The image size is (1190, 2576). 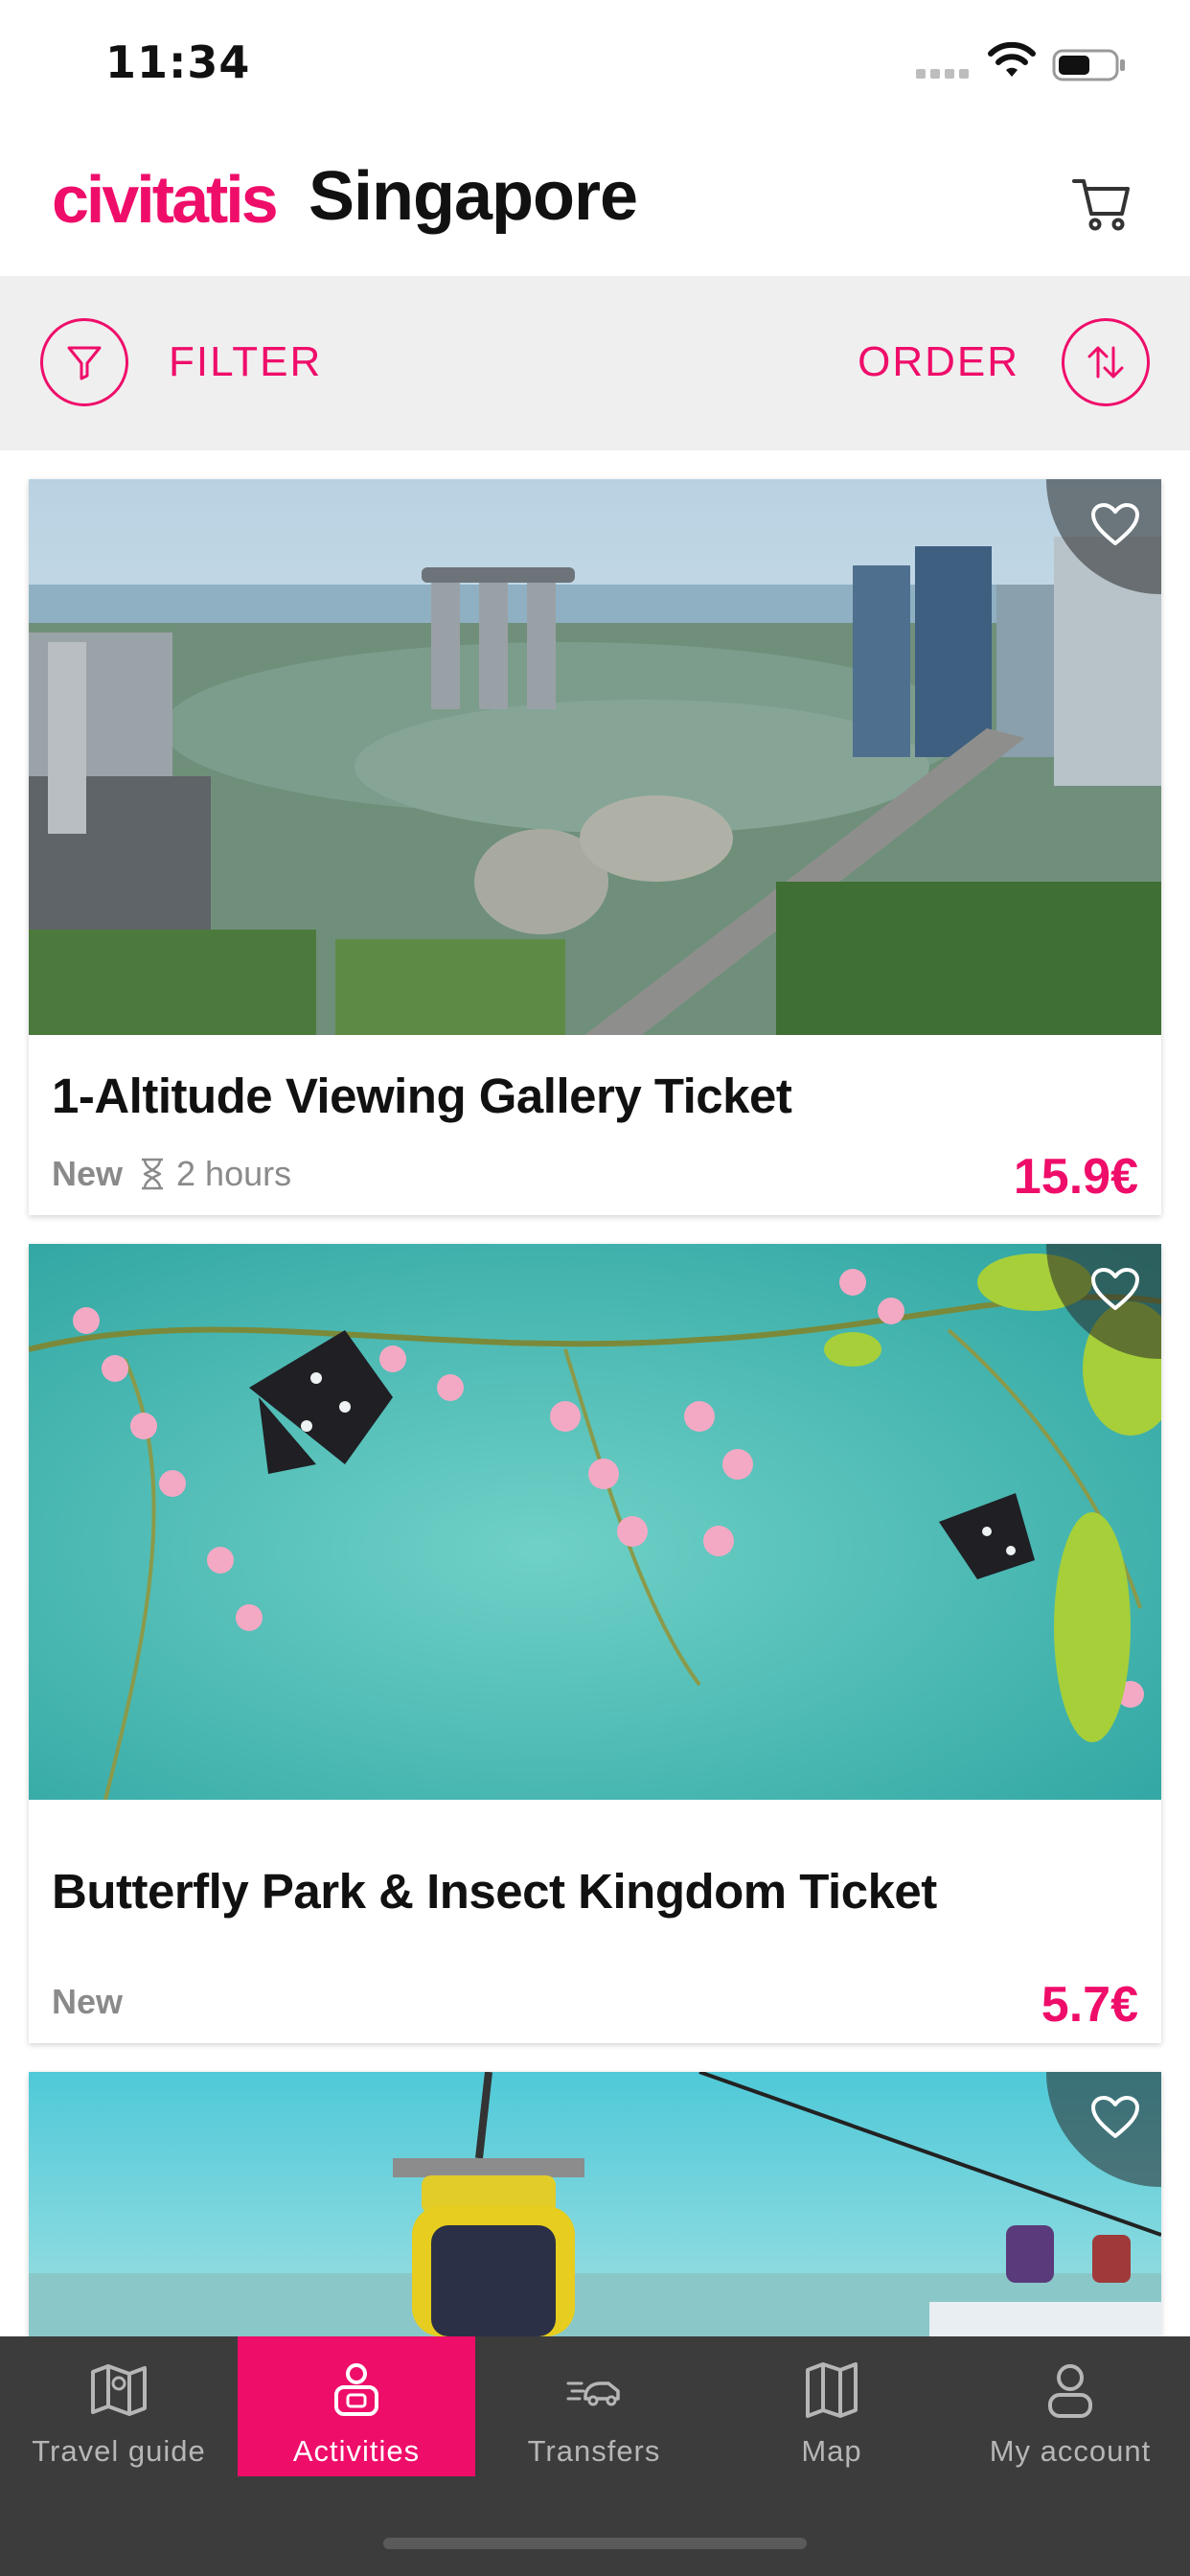 I want to click on nav-travel-guide: Travel guide, so click(x=119, y=2406).